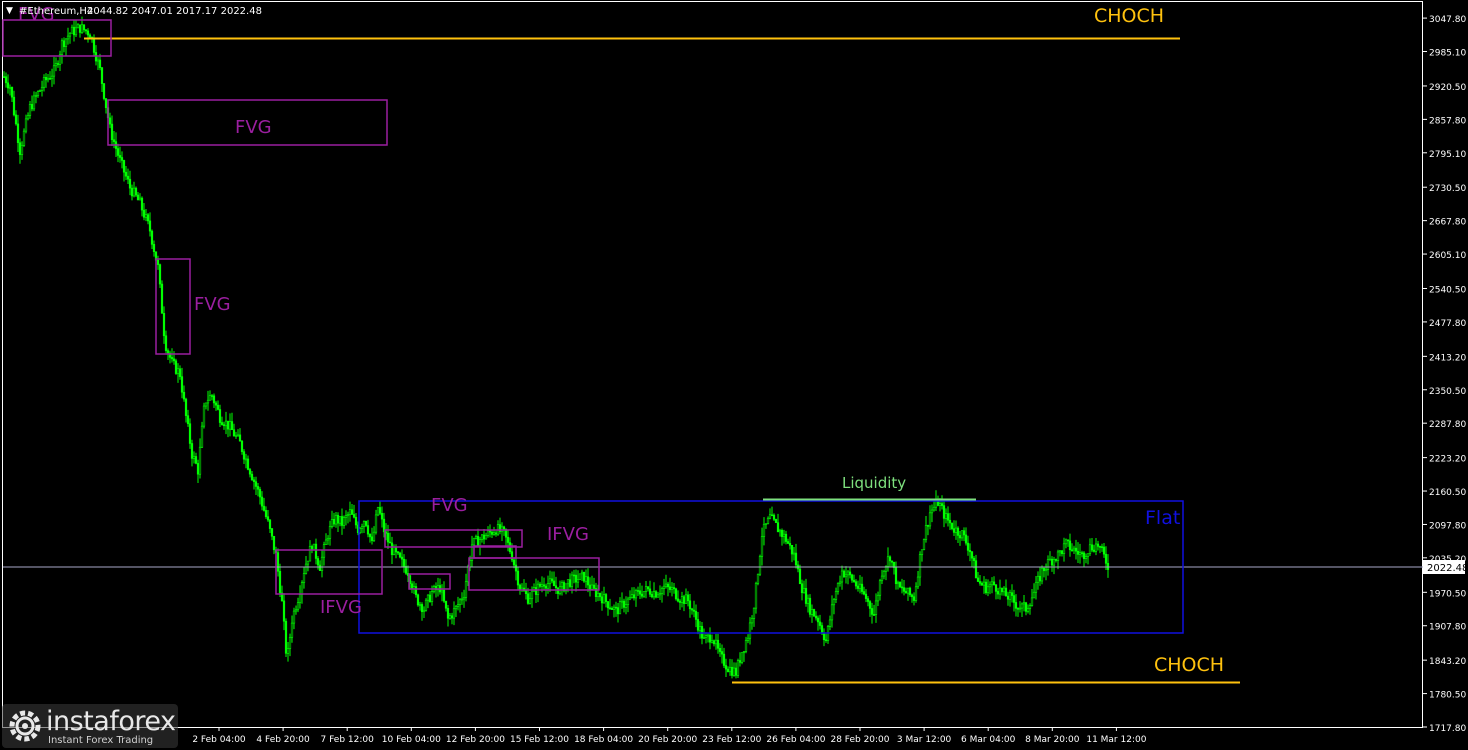 The image size is (1468, 750). What do you see at coordinates (9, 11) in the screenshot?
I see `chart-menu-arrow-icon: ▼` at bounding box center [9, 11].